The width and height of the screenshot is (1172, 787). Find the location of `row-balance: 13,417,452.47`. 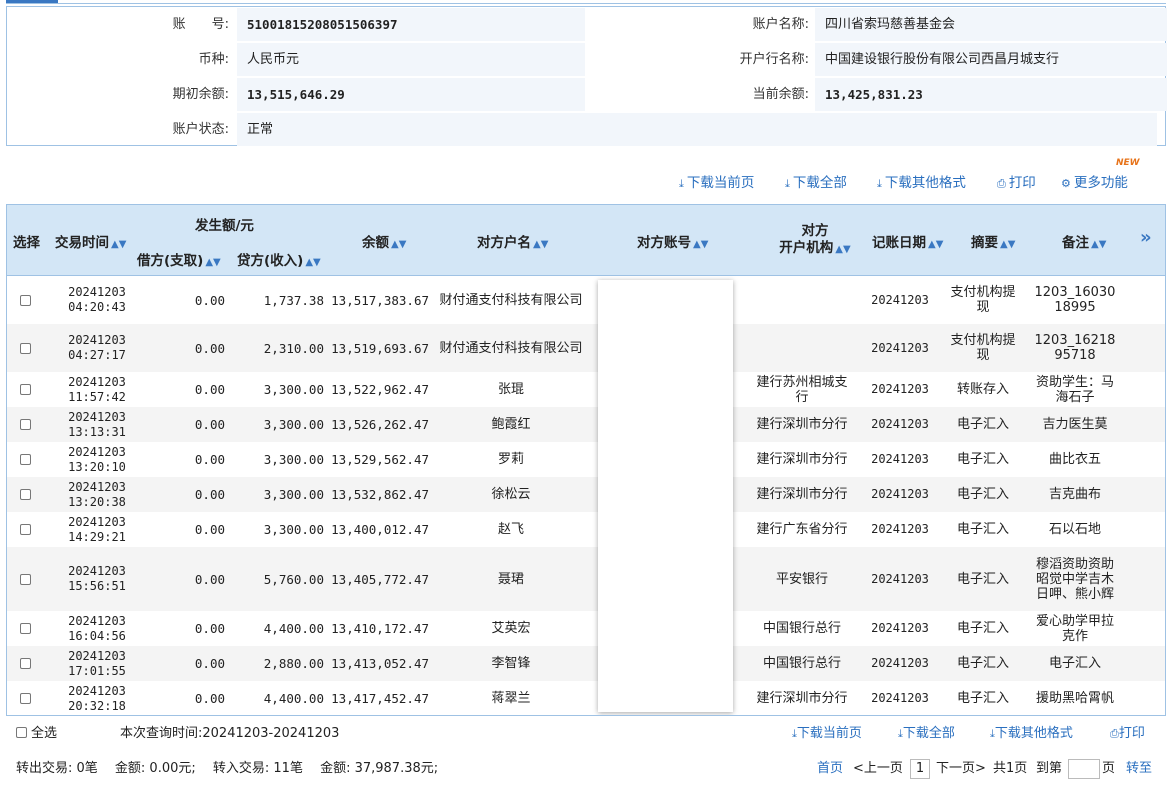

row-balance: 13,417,452.47 is located at coordinates (380, 698).